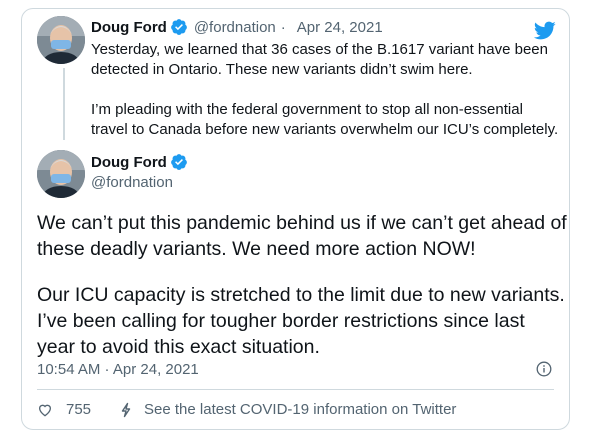 The width and height of the screenshot is (598, 446). I want to click on like-count: 755, so click(78, 409).